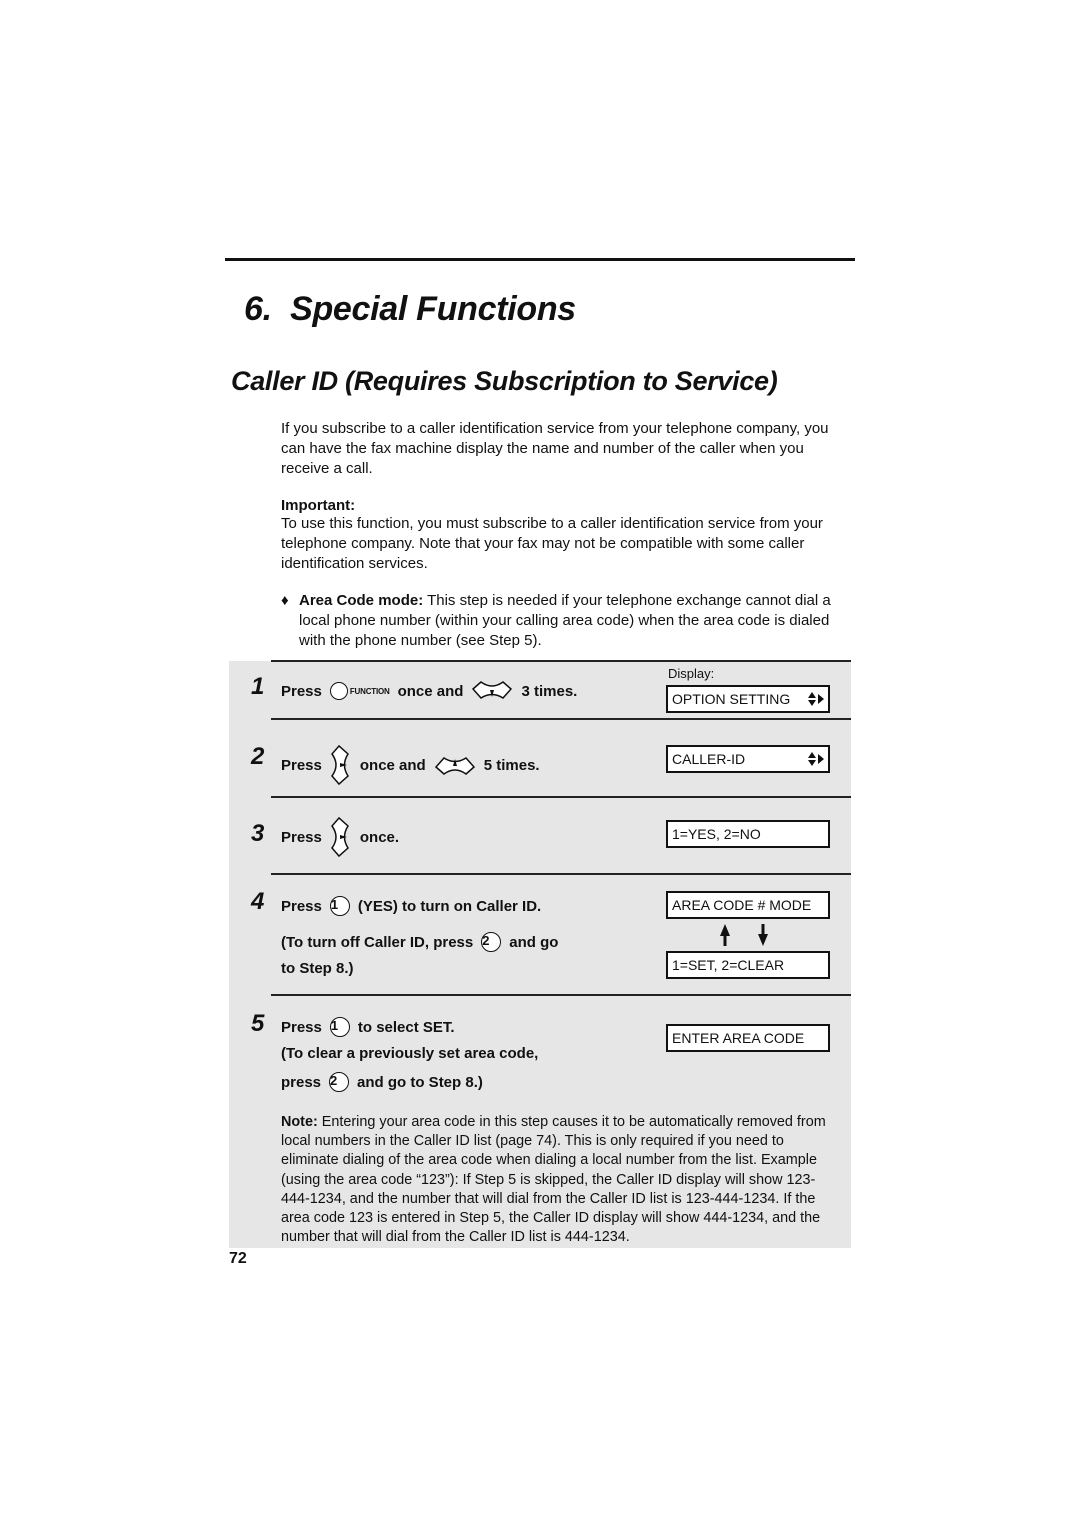  Describe the element at coordinates (420, 942) in the screenshot. I see `step-4-alt-instruction: (To turn off Caller ID, press 2 and go` at that location.